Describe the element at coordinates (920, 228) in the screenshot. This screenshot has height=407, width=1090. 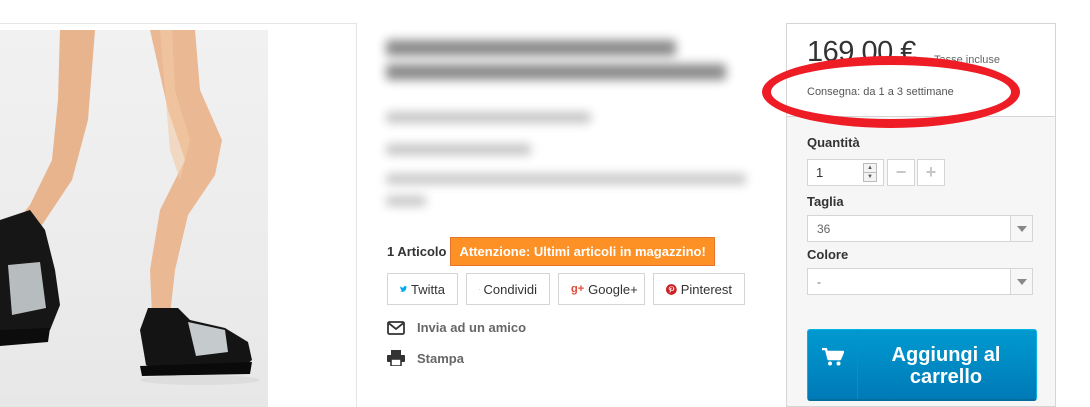
I see `size-select: 36` at that location.